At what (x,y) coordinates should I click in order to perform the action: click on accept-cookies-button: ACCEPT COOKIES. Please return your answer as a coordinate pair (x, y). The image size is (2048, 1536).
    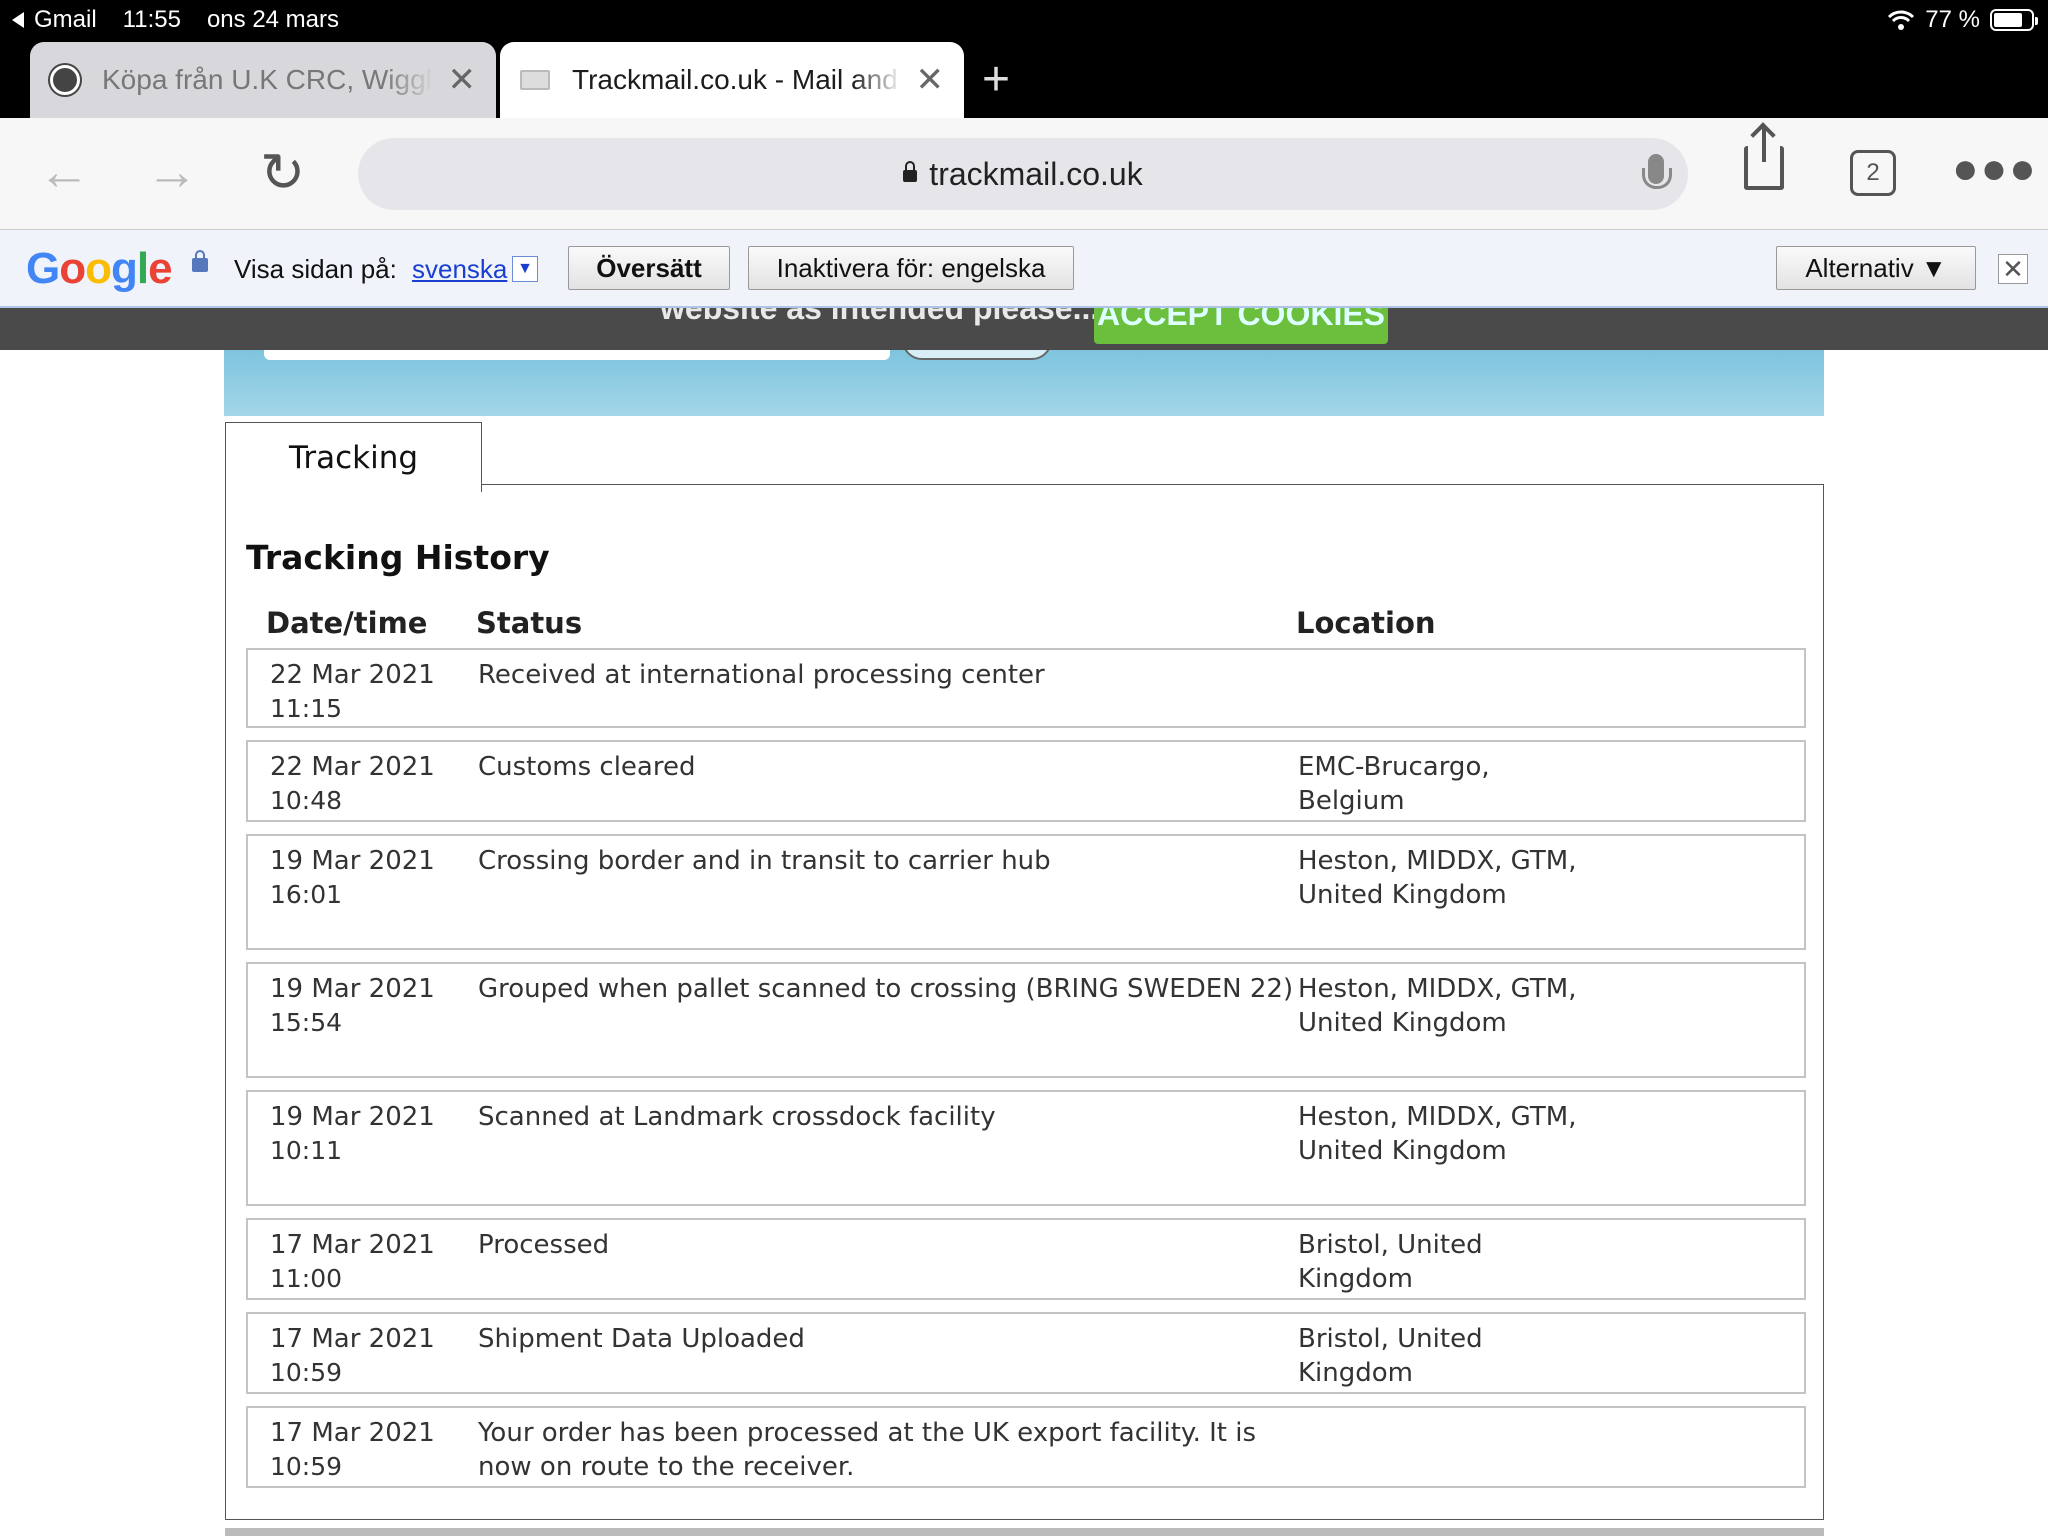
    Looking at the image, I should click on (1241, 326).